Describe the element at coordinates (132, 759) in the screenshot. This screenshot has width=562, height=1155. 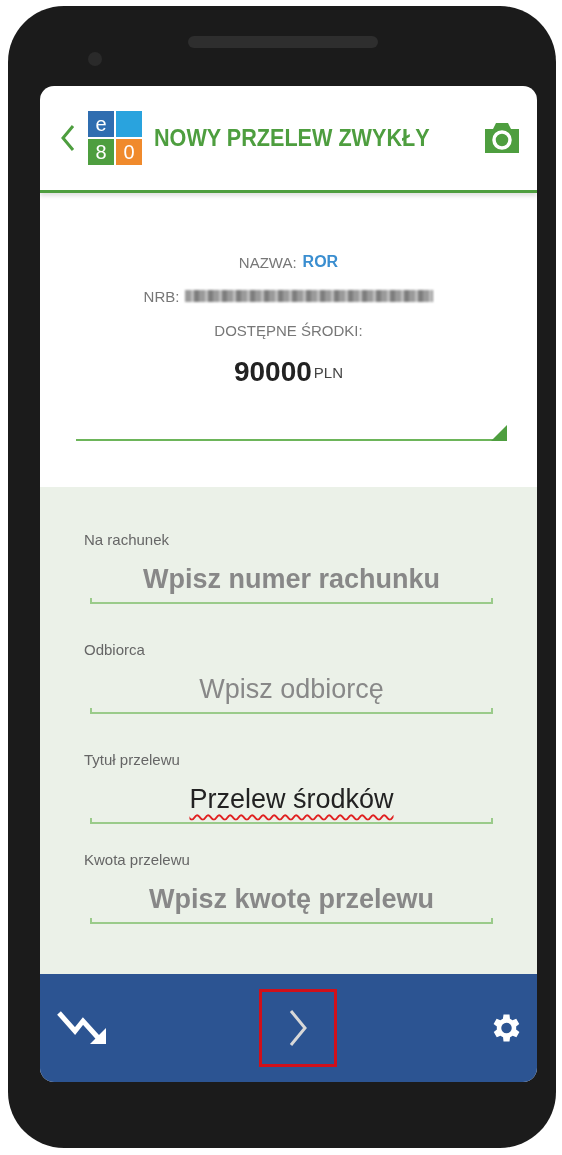
I see `field-label: Tytuł przelewu` at that location.